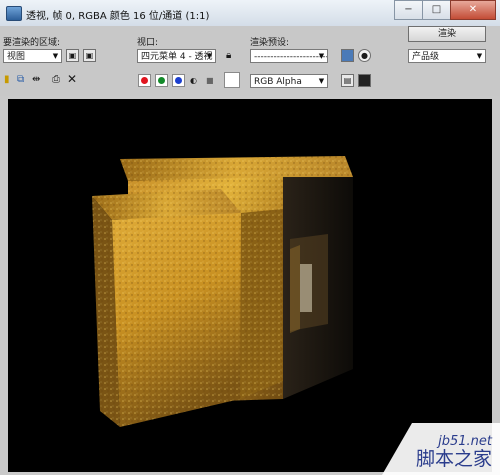 This screenshot has width=500, height=475. I want to click on toggle-ui-overlay-icon: ▤, so click(347, 80).